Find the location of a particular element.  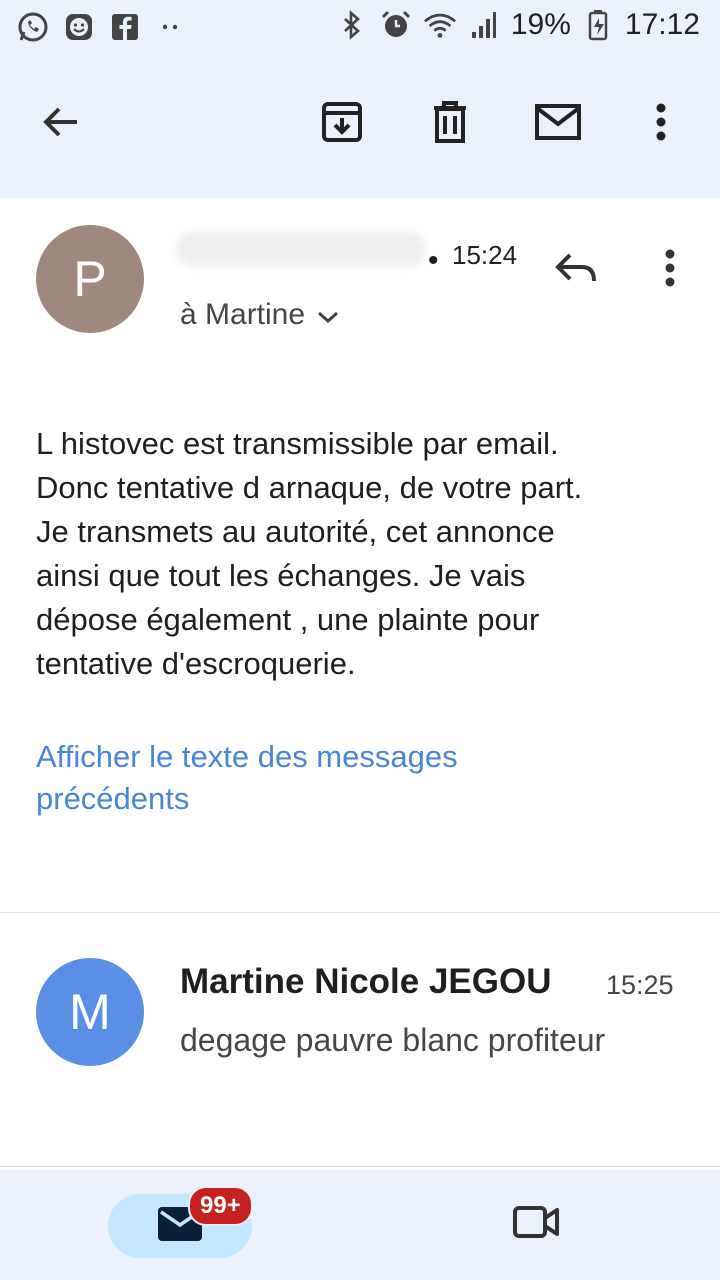

bottom-navigation: 99+ is located at coordinates (360, 1225).